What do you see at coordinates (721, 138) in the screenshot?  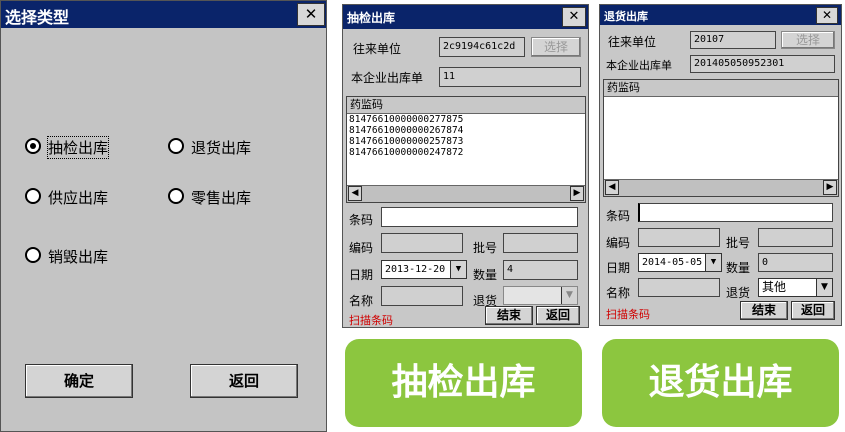 I see `code-list: 药监码 ◀ ▶` at bounding box center [721, 138].